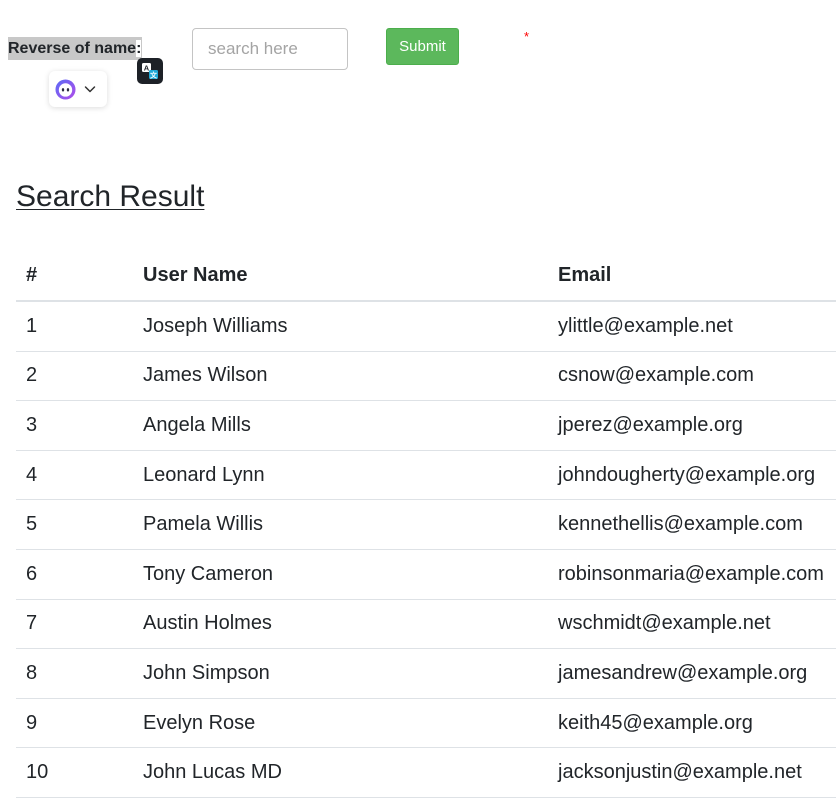 This screenshot has width=836, height=804. Describe the element at coordinates (74, 326) in the screenshot. I see `row-number: 1` at that location.